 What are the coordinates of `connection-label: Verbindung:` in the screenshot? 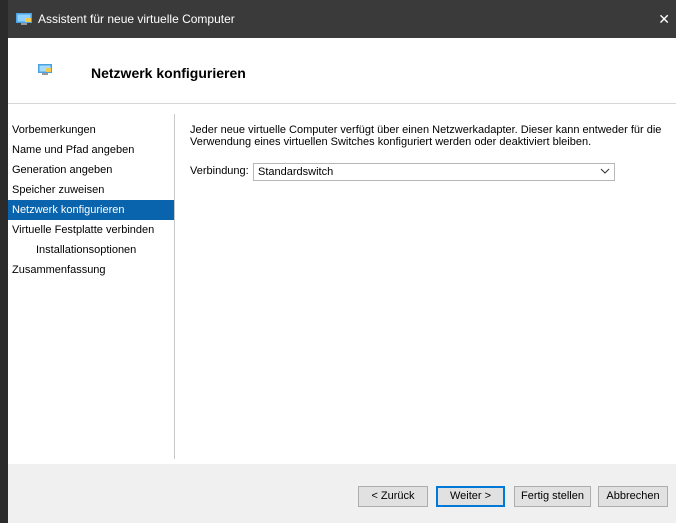 It's located at (219, 171).